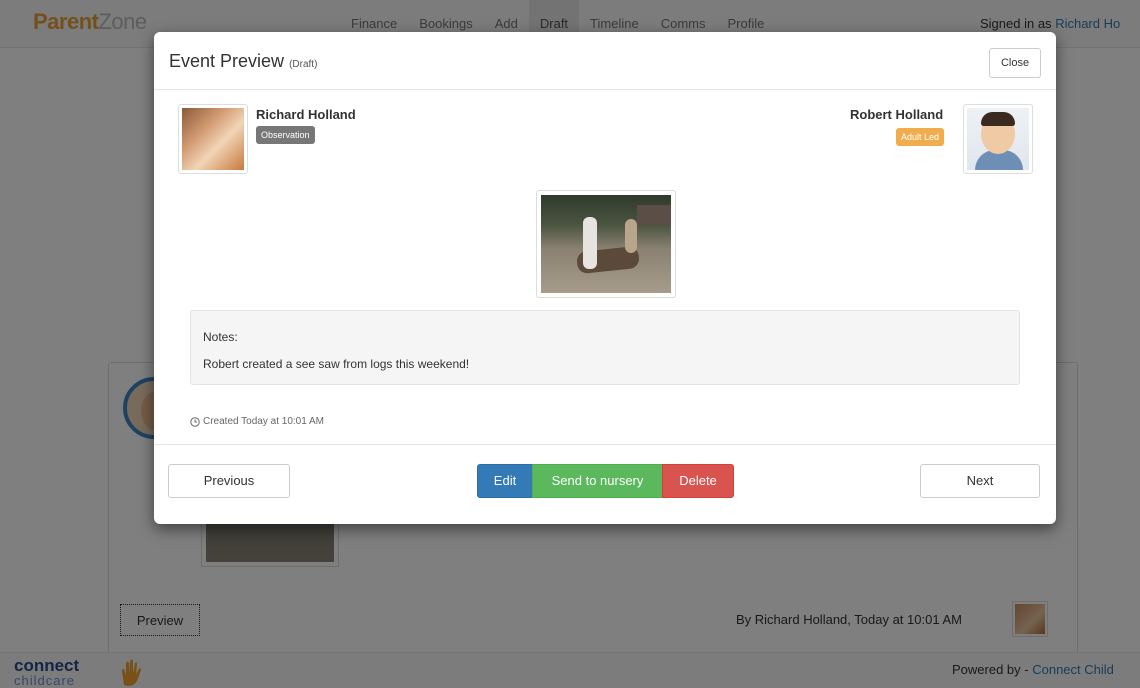 This screenshot has height=688, width=1140. What do you see at coordinates (606, 244) in the screenshot?
I see `event-photo` at bounding box center [606, 244].